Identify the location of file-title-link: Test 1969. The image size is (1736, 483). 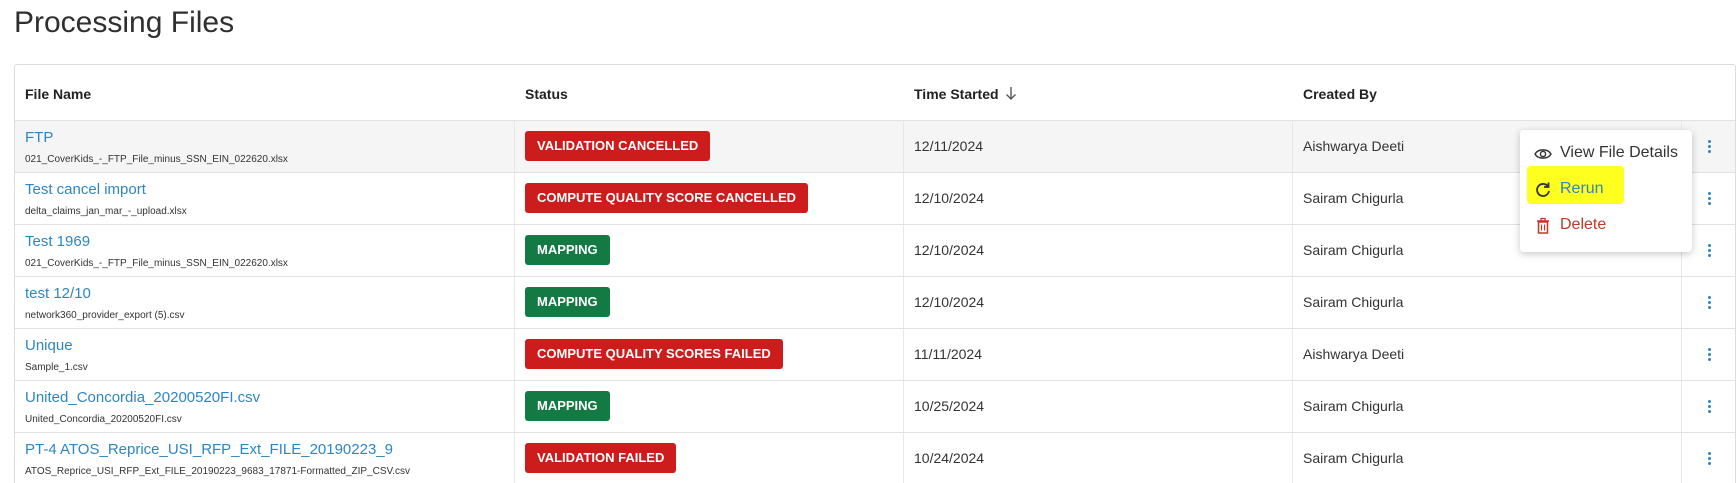
(57, 241).